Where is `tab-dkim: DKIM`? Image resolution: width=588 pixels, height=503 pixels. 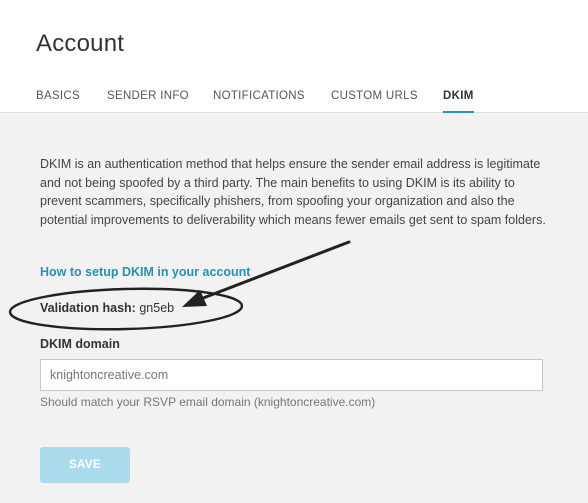 tab-dkim: DKIM is located at coordinates (458, 101).